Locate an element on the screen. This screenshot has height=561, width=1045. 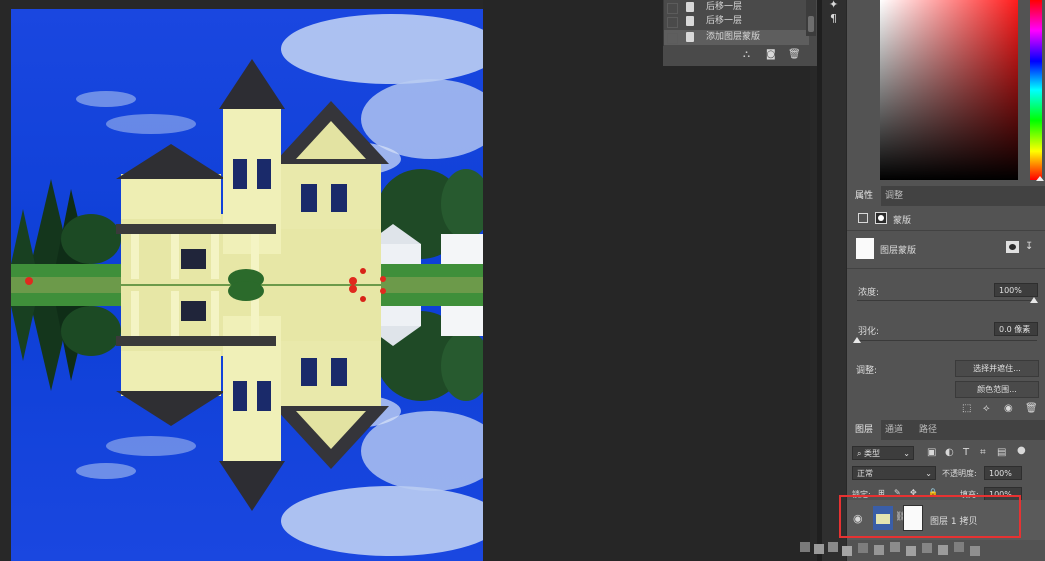
history-item-selected: 添加图层蒙版 is located at coordinates (736, 37).